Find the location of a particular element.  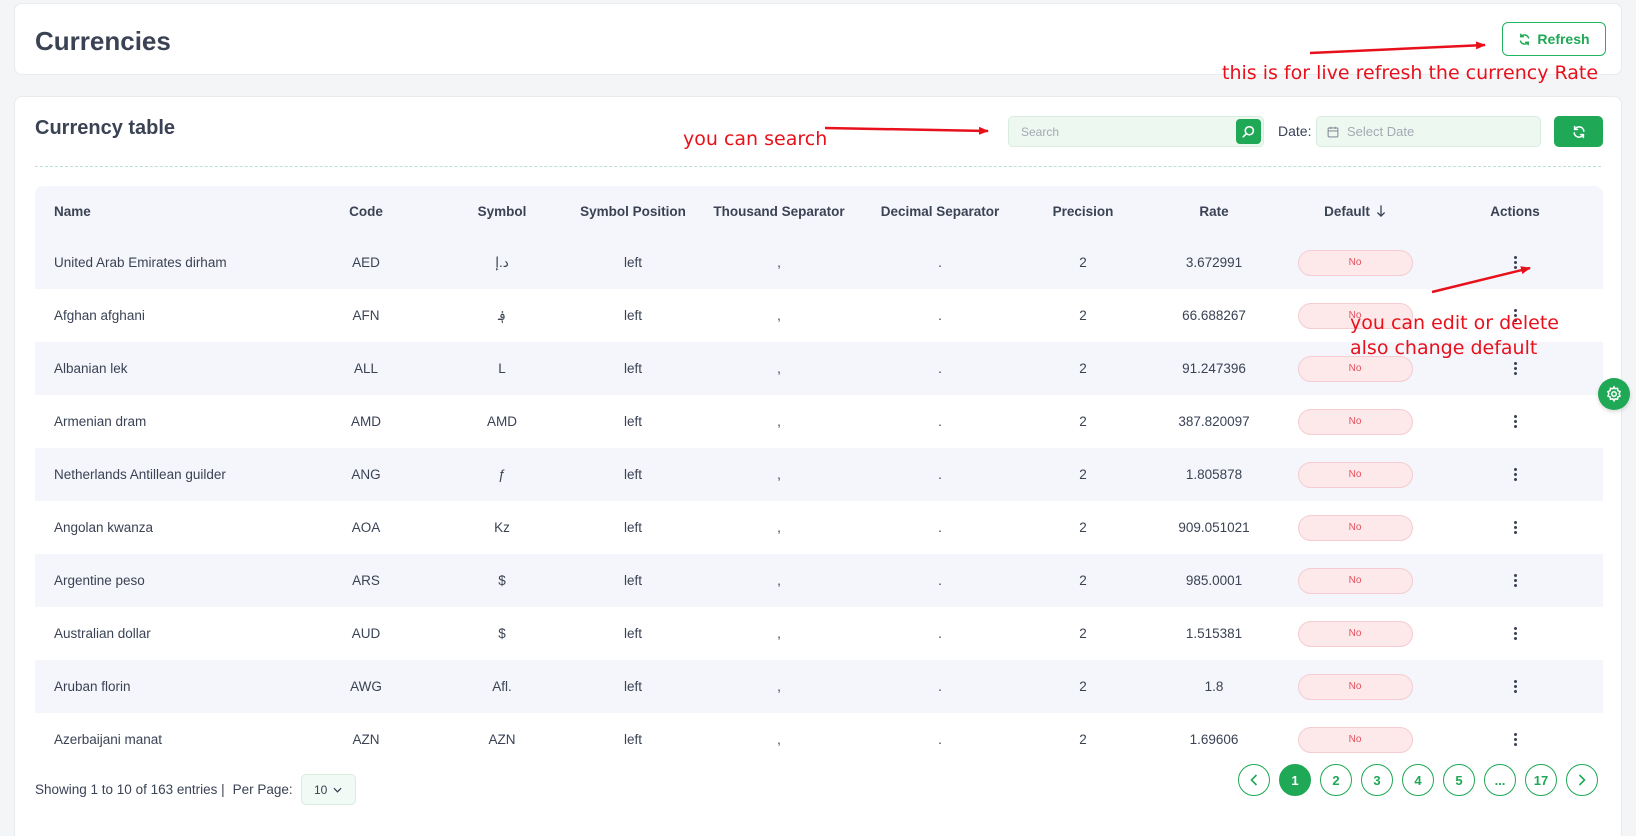

page-button: 4 is located at coordinates (1418, 780).